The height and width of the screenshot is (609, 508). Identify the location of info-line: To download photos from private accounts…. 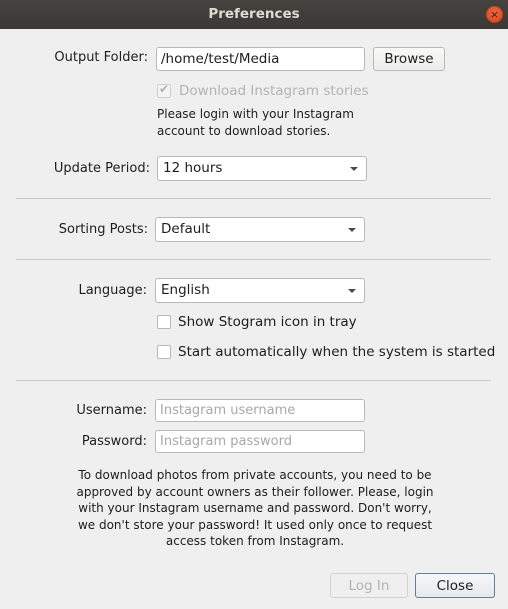
(255, 475).